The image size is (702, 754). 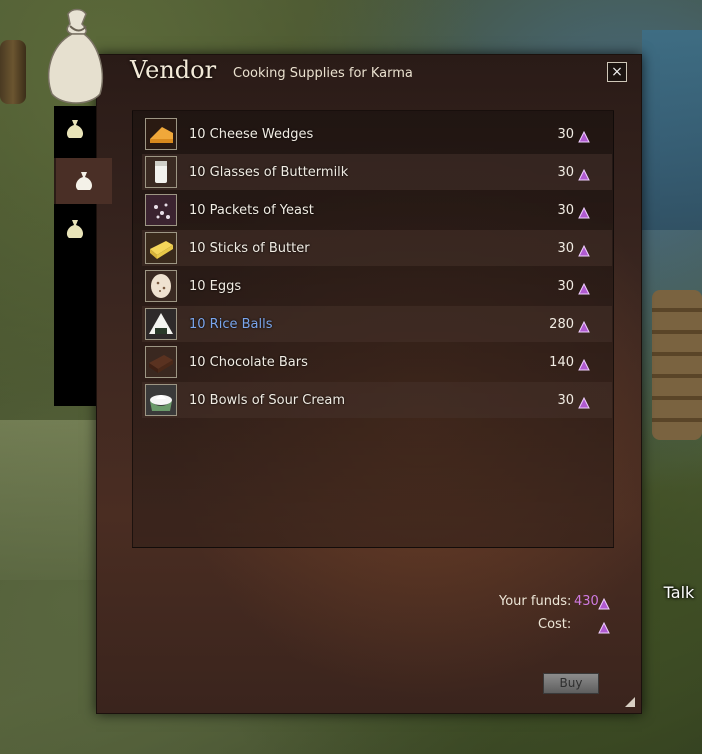 I want to click on rice-ball-icon, so click(x=161, y=324).